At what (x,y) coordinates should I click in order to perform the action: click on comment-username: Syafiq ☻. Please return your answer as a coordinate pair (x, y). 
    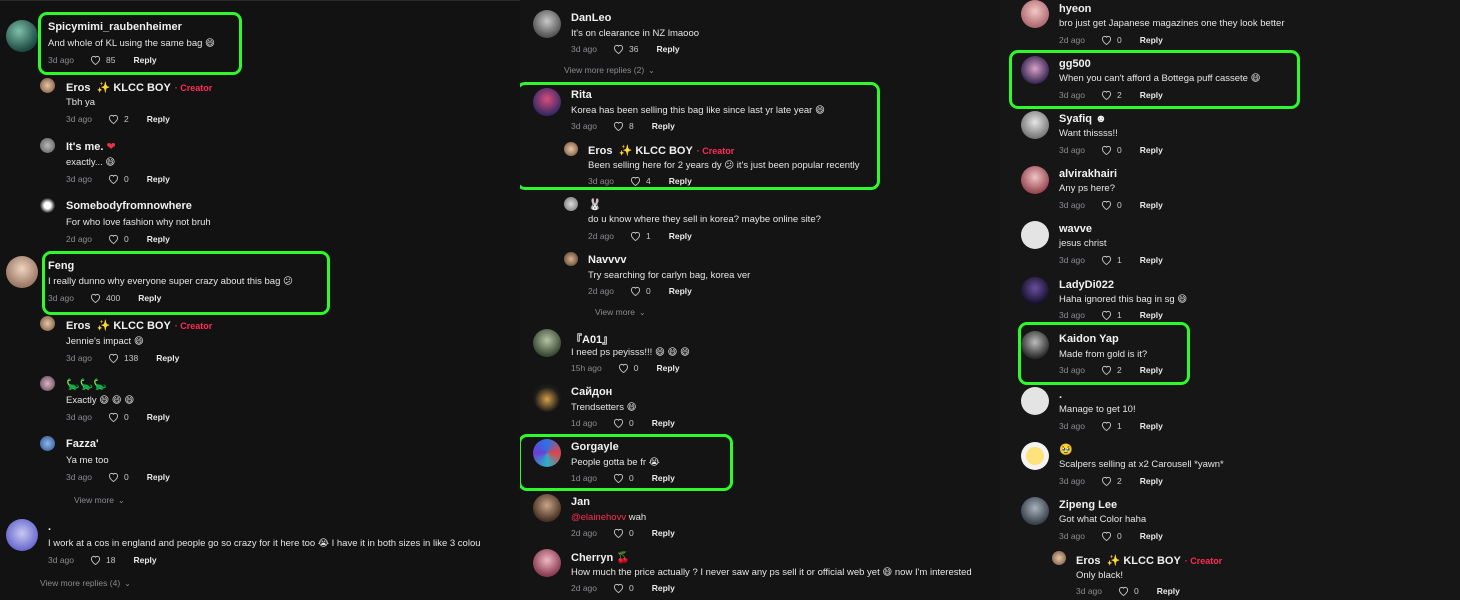
    Looking at the image, I should click on (1083, 119).